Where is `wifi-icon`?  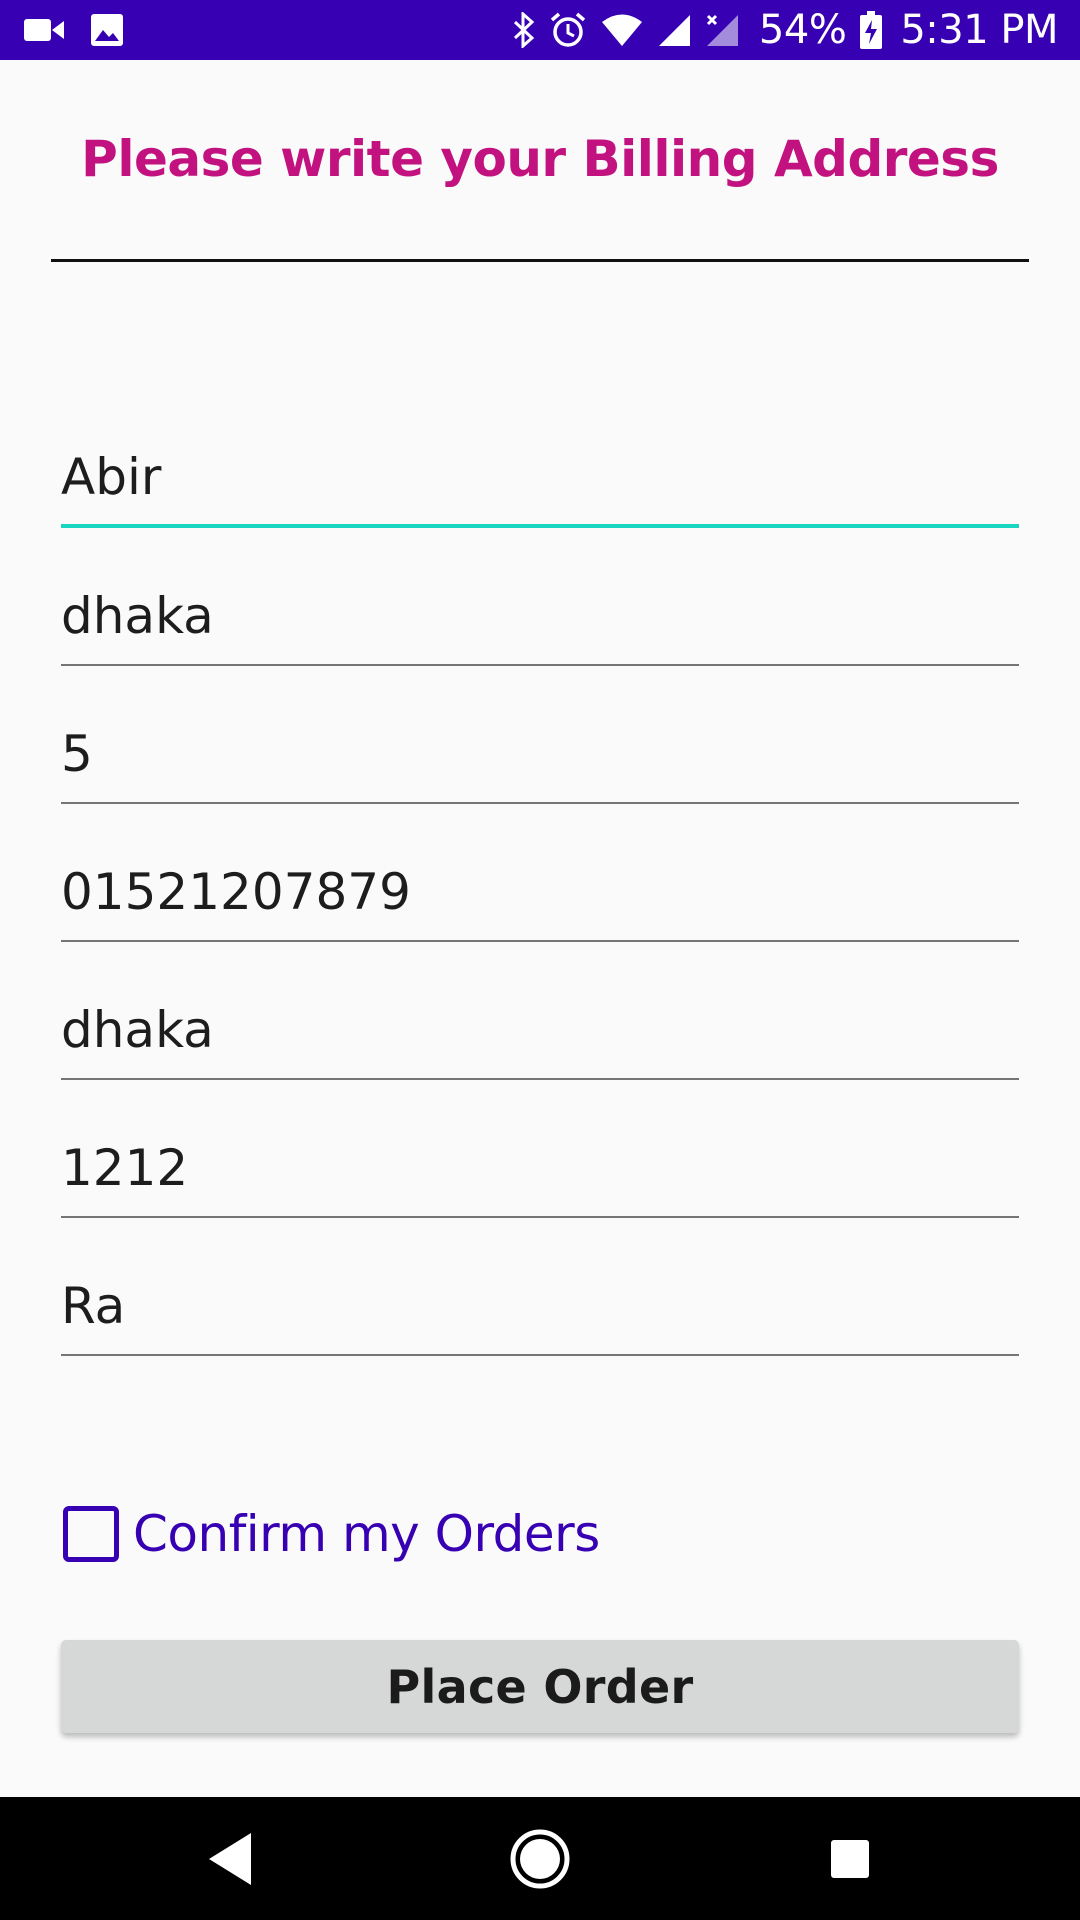 wifi-icon is located at coordinates (622, 30).